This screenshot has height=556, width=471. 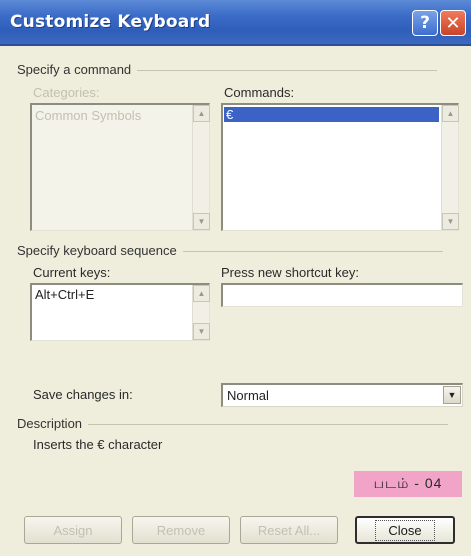 I want to click on help-button: ?, so click(x=425, y=23).